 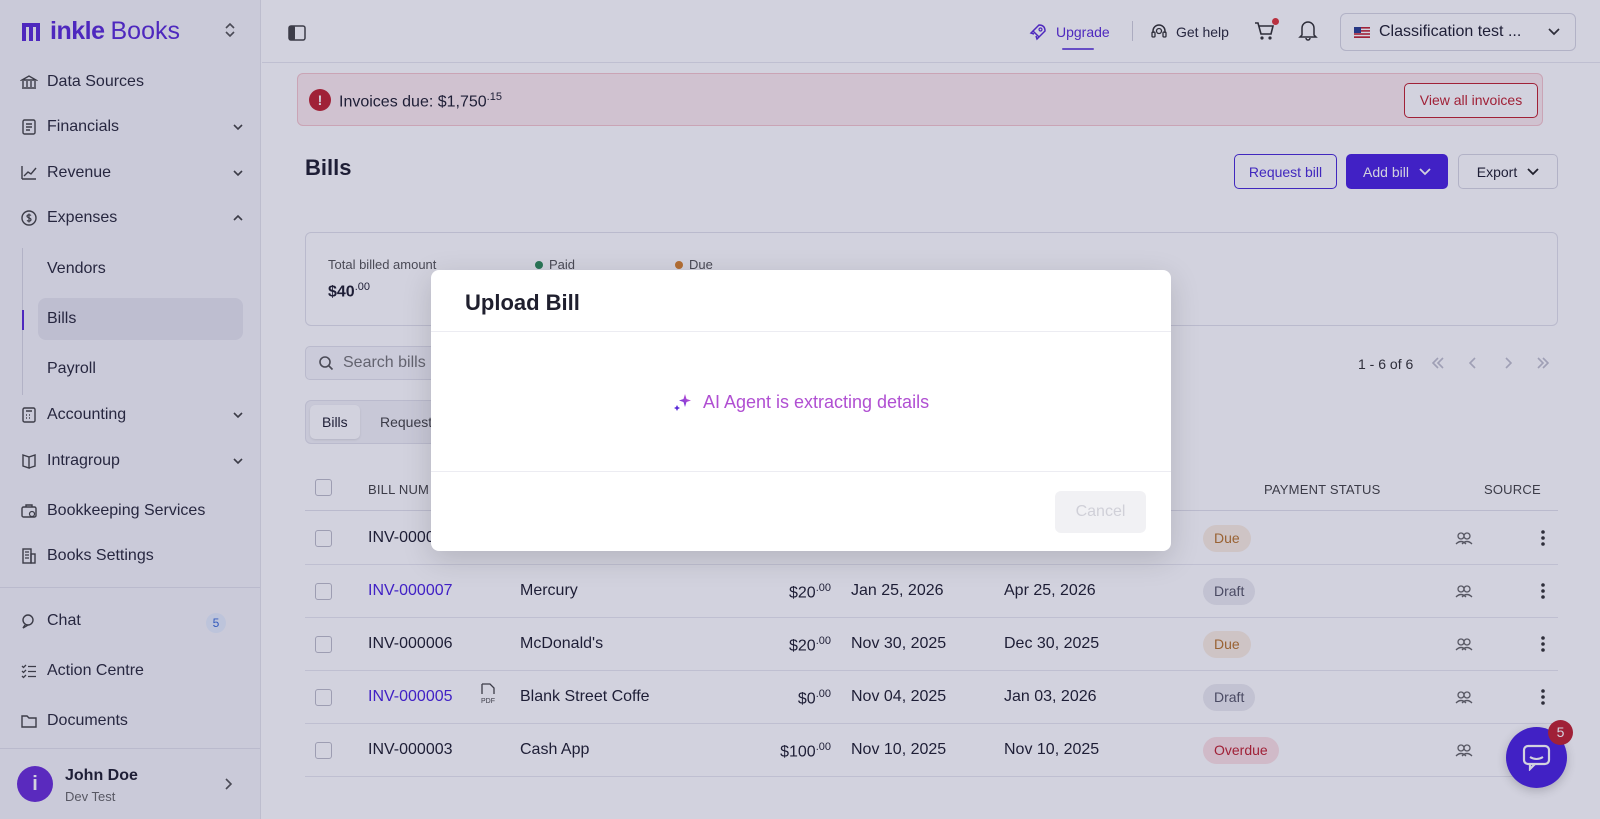 What do you see at coordinates (522, 302) in the screenshot?
I see `modal-title: Upload Bill` at bounding box center [522, 302].